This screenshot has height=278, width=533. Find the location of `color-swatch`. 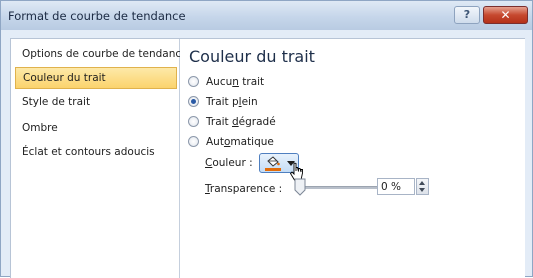

color-swatch is located at coordinates (273, 169).